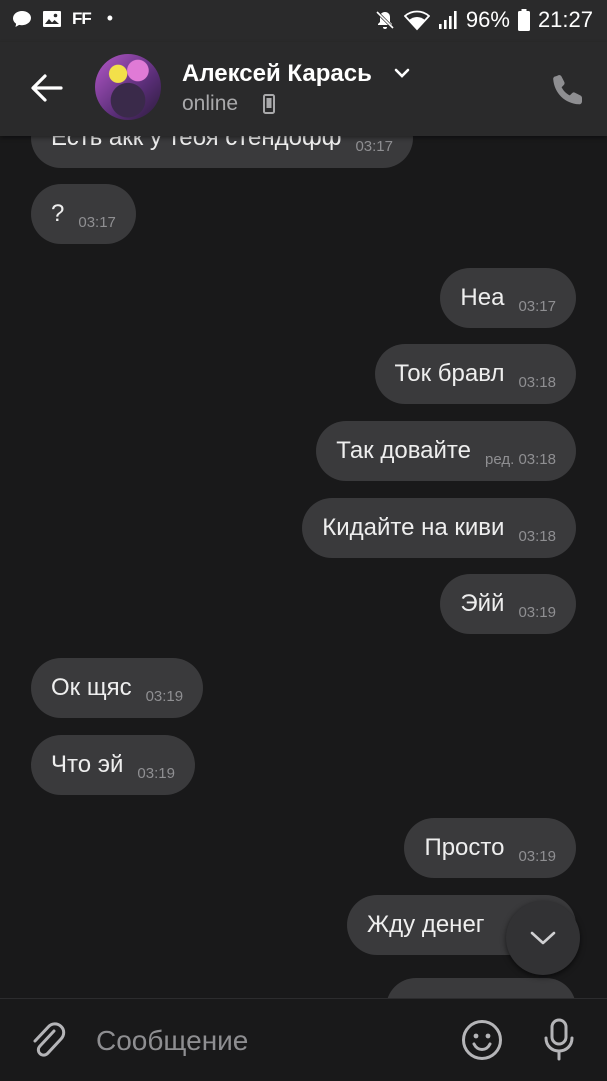  I want to click on presence-status: online, so click(210, 103).